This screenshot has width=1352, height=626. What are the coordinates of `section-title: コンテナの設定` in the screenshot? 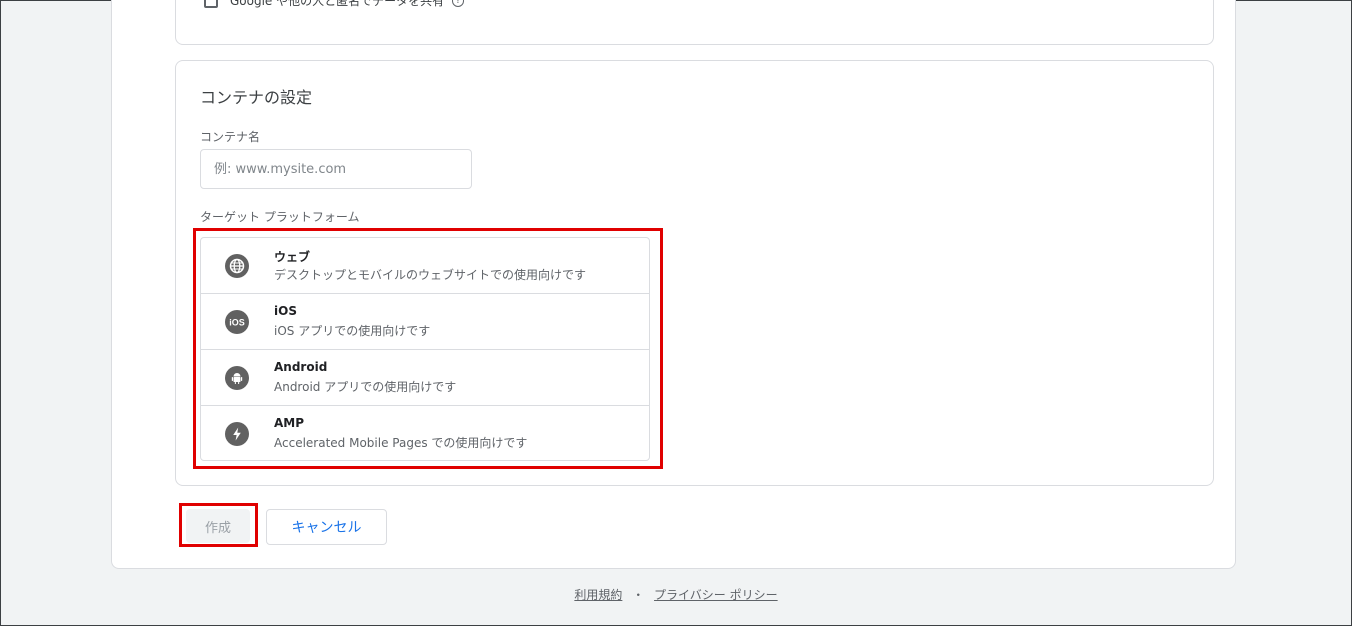 It's located at (256, 97).